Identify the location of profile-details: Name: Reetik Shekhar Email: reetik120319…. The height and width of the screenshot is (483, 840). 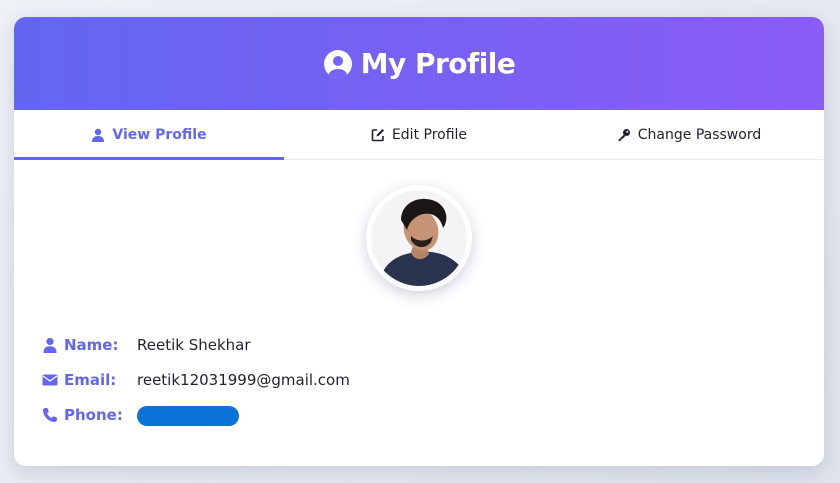
(196, 379).